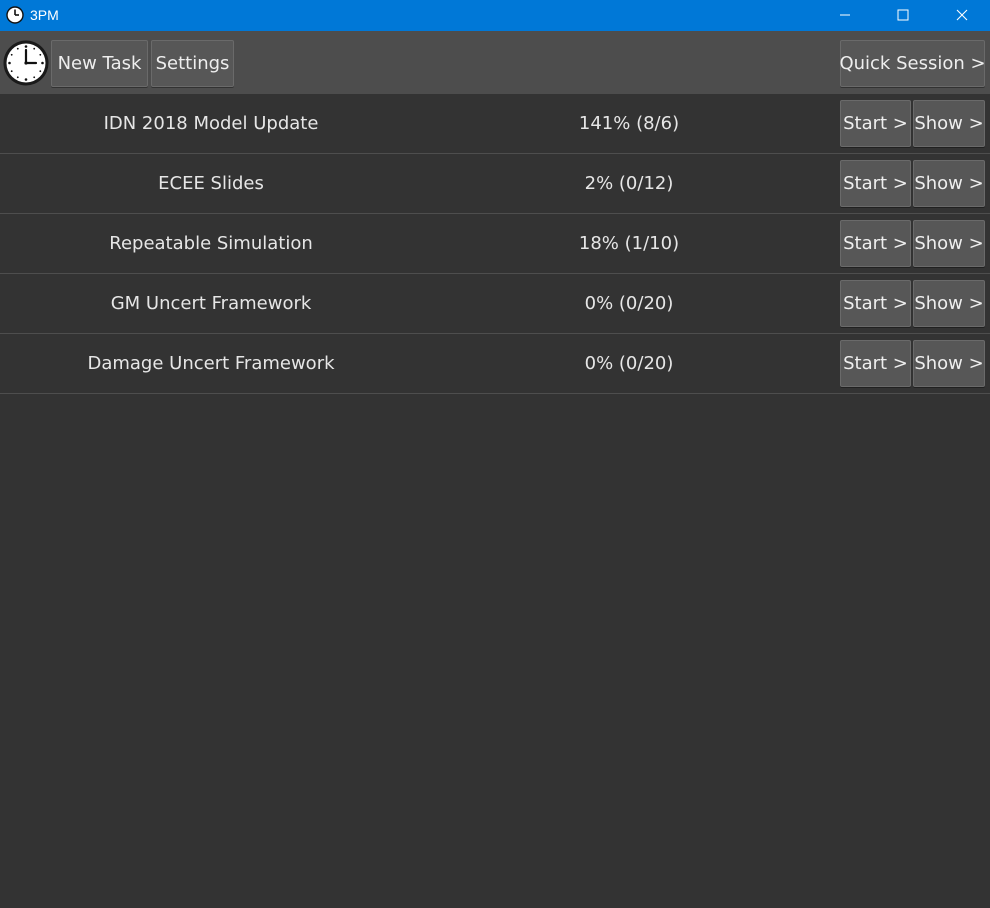 The width and height of the screenshot is (990, 908). What do you see at coordinates (211, 363) in the screenshot?
I see `task-name: Damage Uncert Framework` at bounding box center [211, 363].